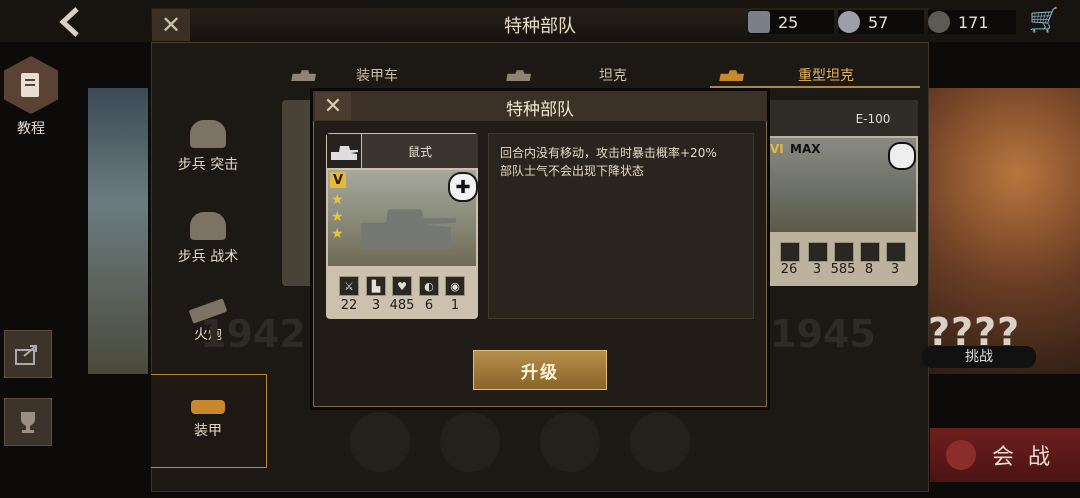  Describe the element at coordinates (208, 420) in the screenshot. I see `category-armor: 装甲` at that location.